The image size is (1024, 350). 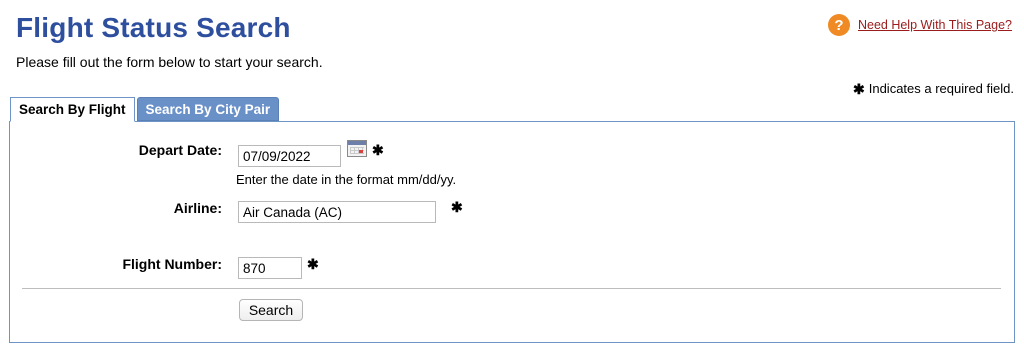 I want to click on calendar-icon, so click(x=357, y=148).